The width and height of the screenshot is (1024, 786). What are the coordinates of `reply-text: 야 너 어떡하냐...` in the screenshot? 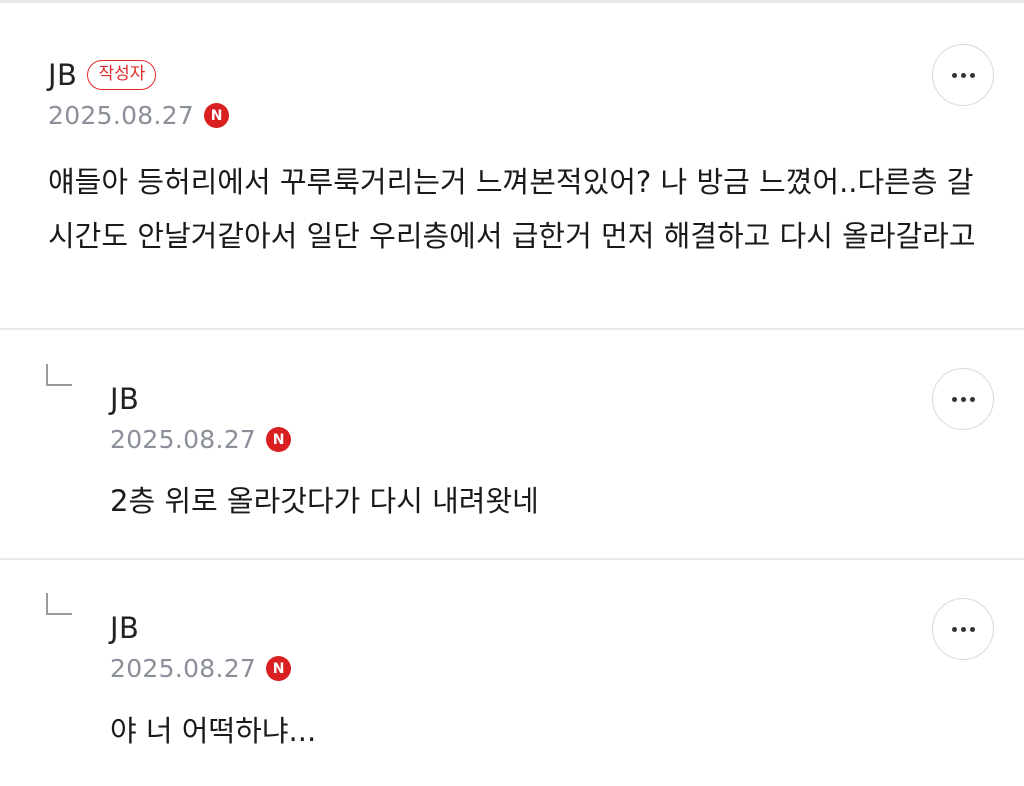 It's located at (213, 731).